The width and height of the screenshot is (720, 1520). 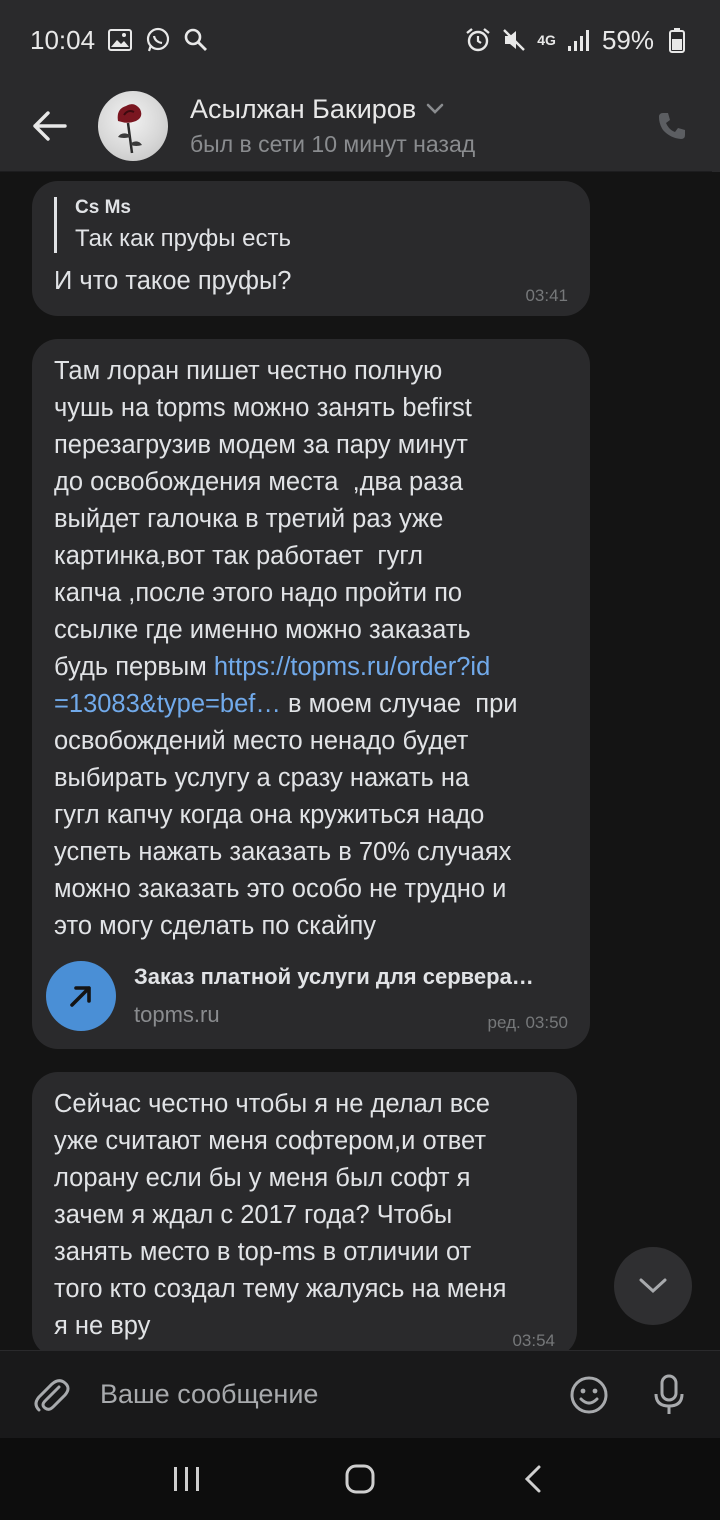 I want to click on whatsapp-icon, so click(x=158, y=40).